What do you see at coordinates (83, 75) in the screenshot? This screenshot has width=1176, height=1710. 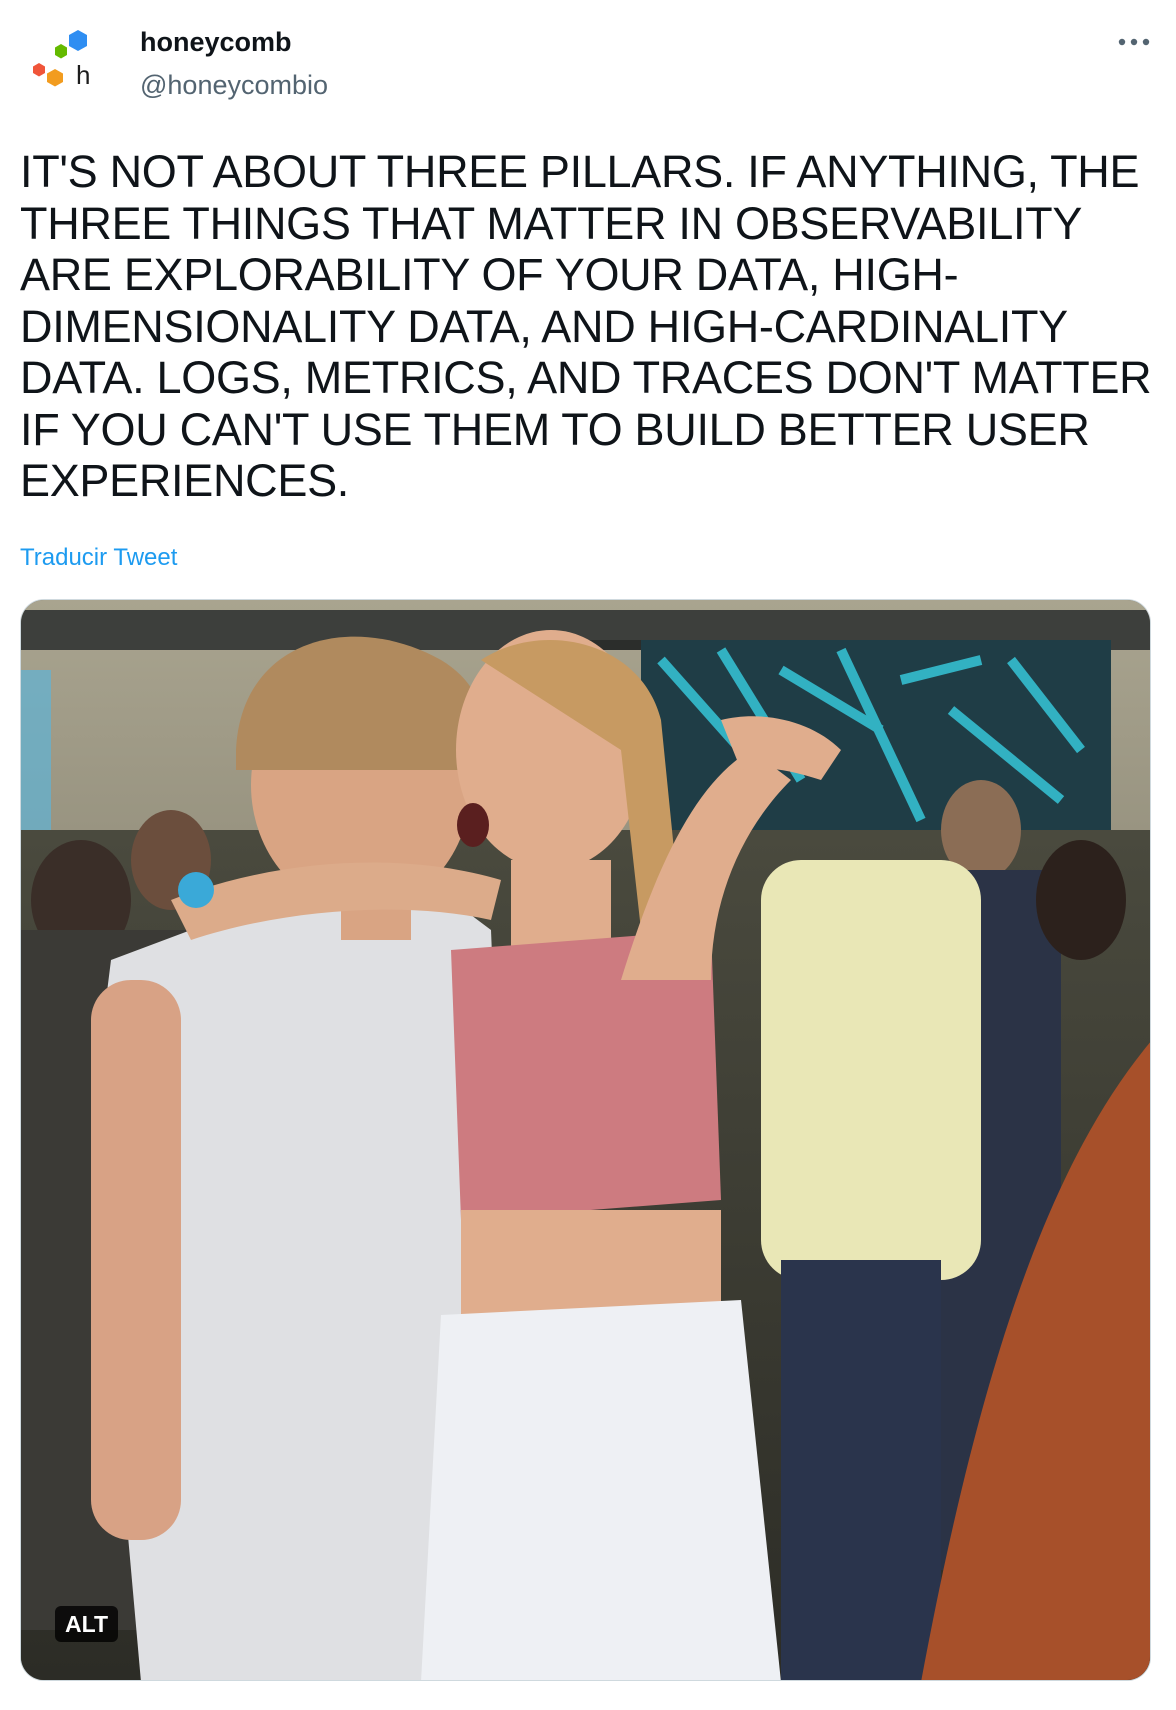 I see `svg-text: h` at bounding box center [83, 75].